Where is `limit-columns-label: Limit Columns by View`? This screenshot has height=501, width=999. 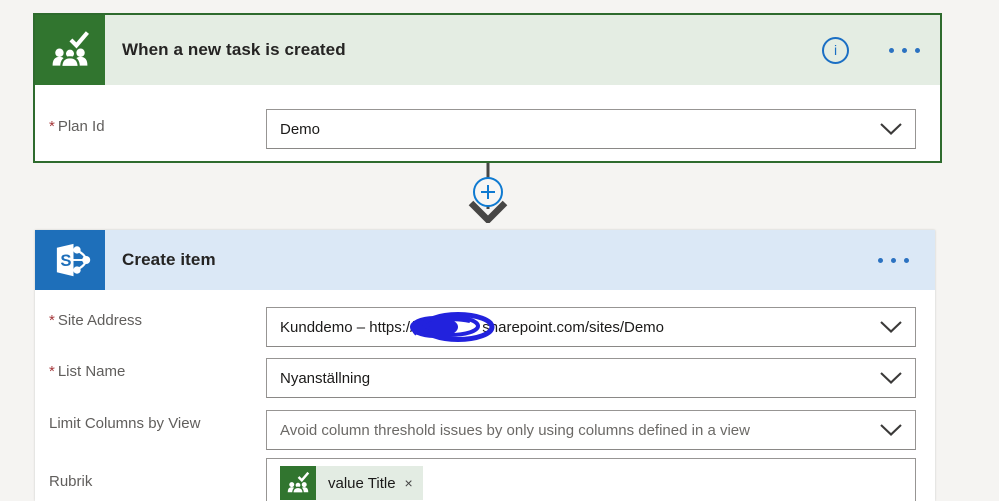 limit-columns-label: Limit Columns by View is located at coordinates (125, 423).